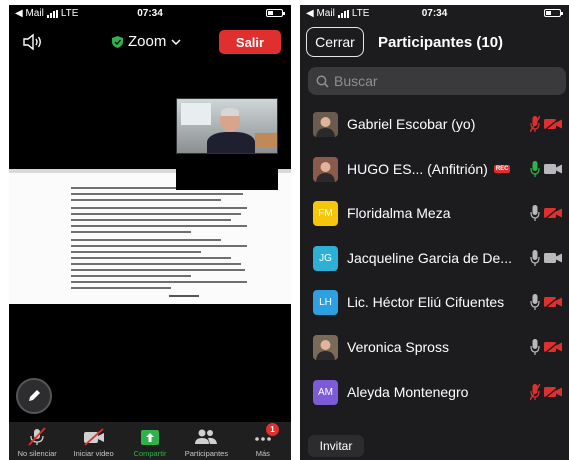  I want to click on avatar: AM, so click(325, 392).